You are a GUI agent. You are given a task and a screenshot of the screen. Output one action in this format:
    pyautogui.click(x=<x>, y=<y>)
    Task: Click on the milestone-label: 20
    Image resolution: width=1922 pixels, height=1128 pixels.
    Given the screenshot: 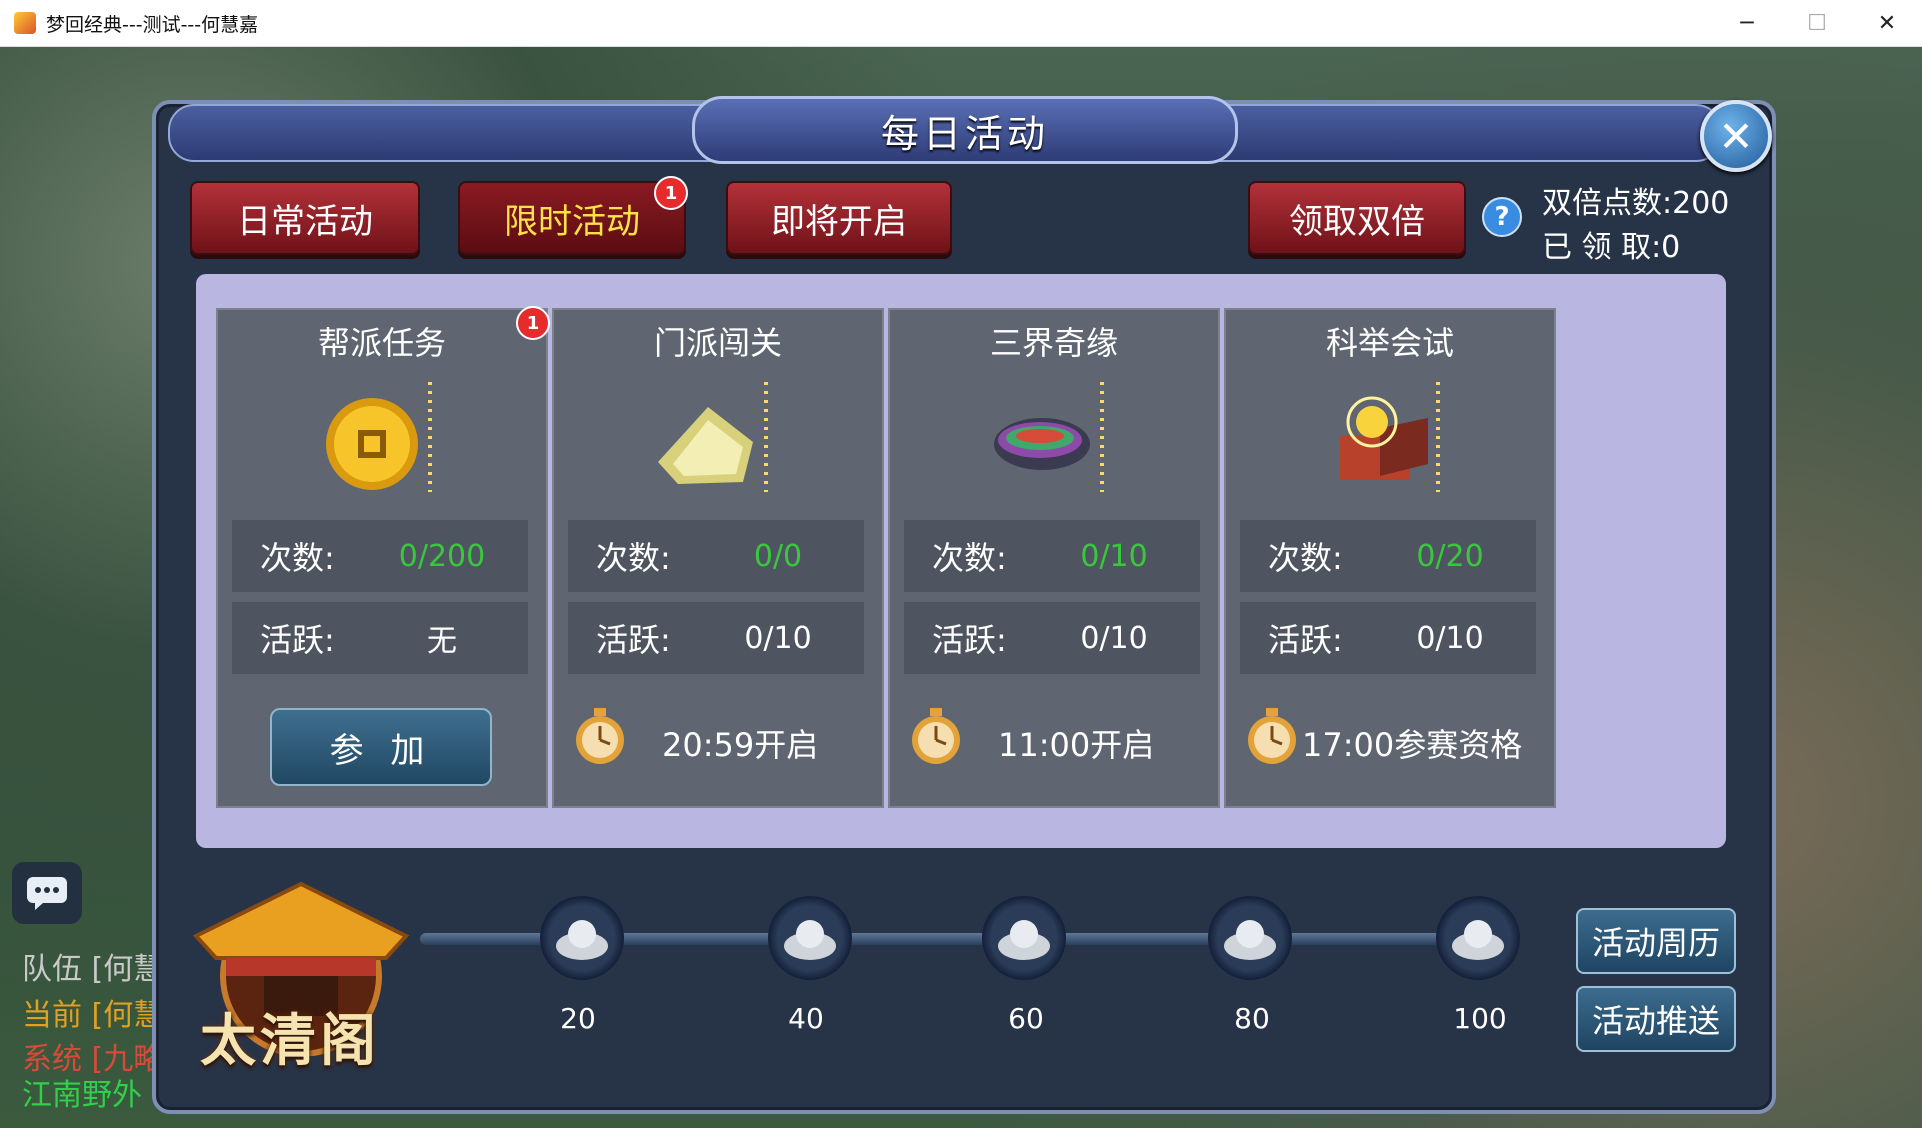 What is the action you would take?
    pyautogui.click(x=578, y=1018)
    